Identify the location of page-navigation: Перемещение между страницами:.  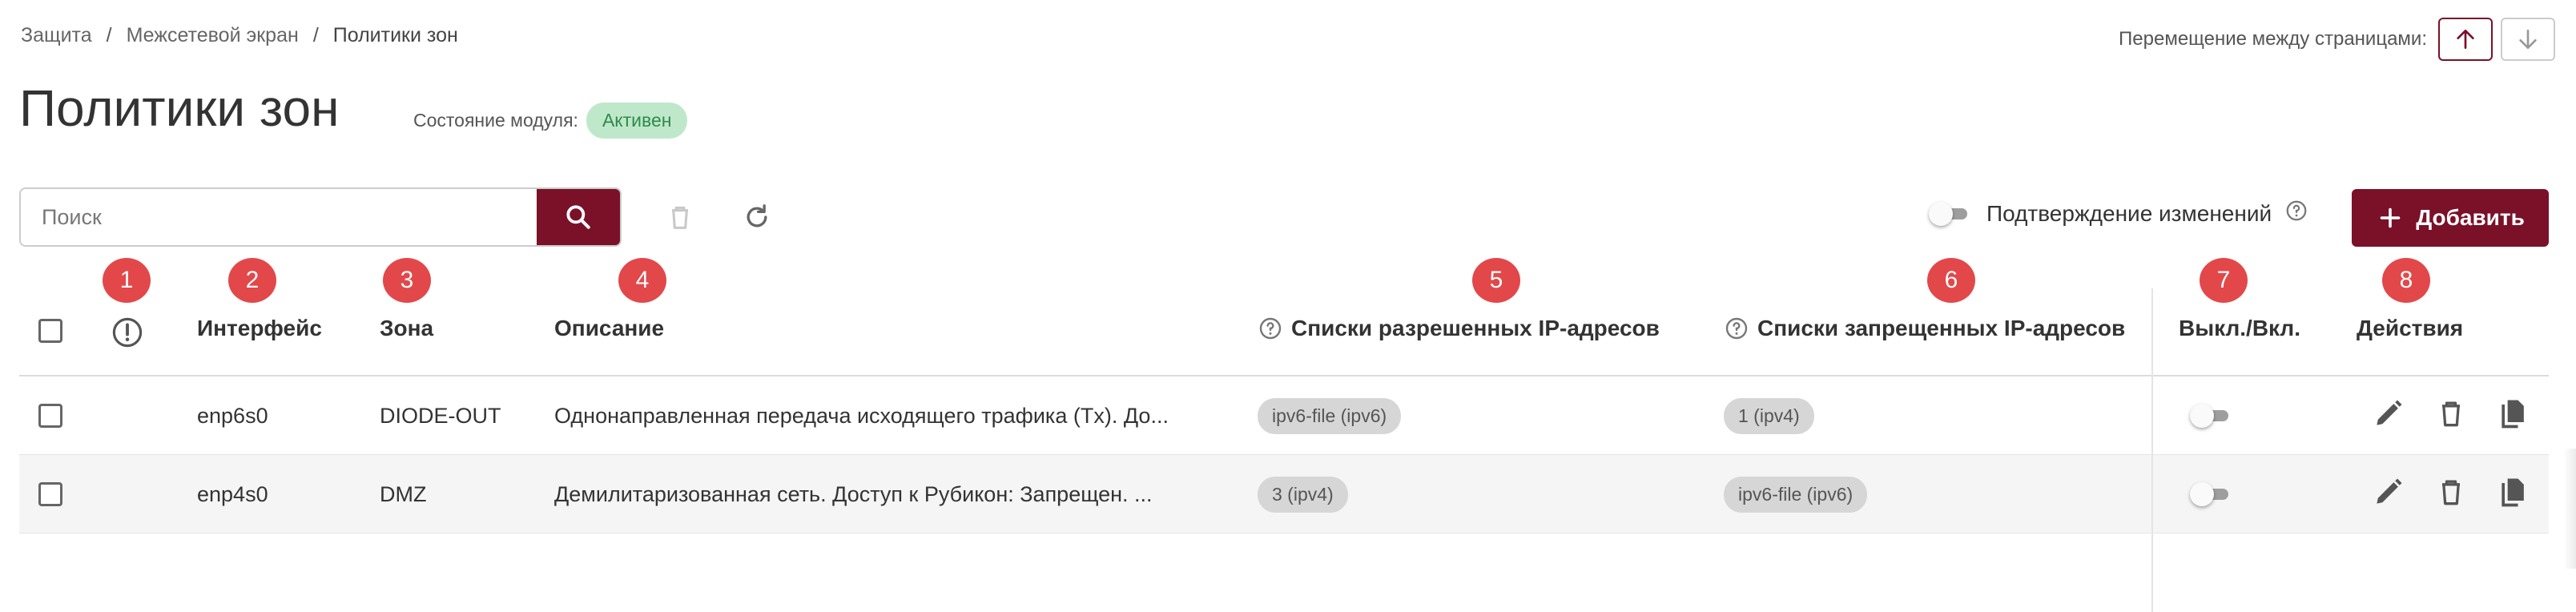
(2337, 39).